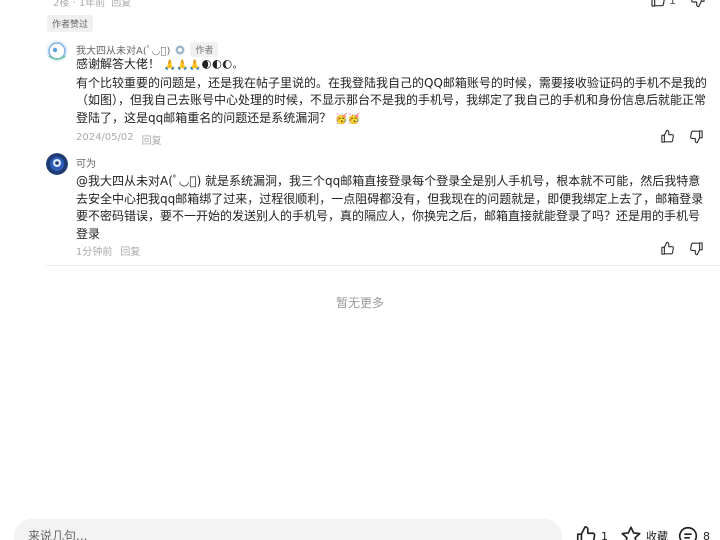  What do you see at coordinates (604, 534) in the screenshot?
I see `like-count: 1` at bounding box center [604, 534].